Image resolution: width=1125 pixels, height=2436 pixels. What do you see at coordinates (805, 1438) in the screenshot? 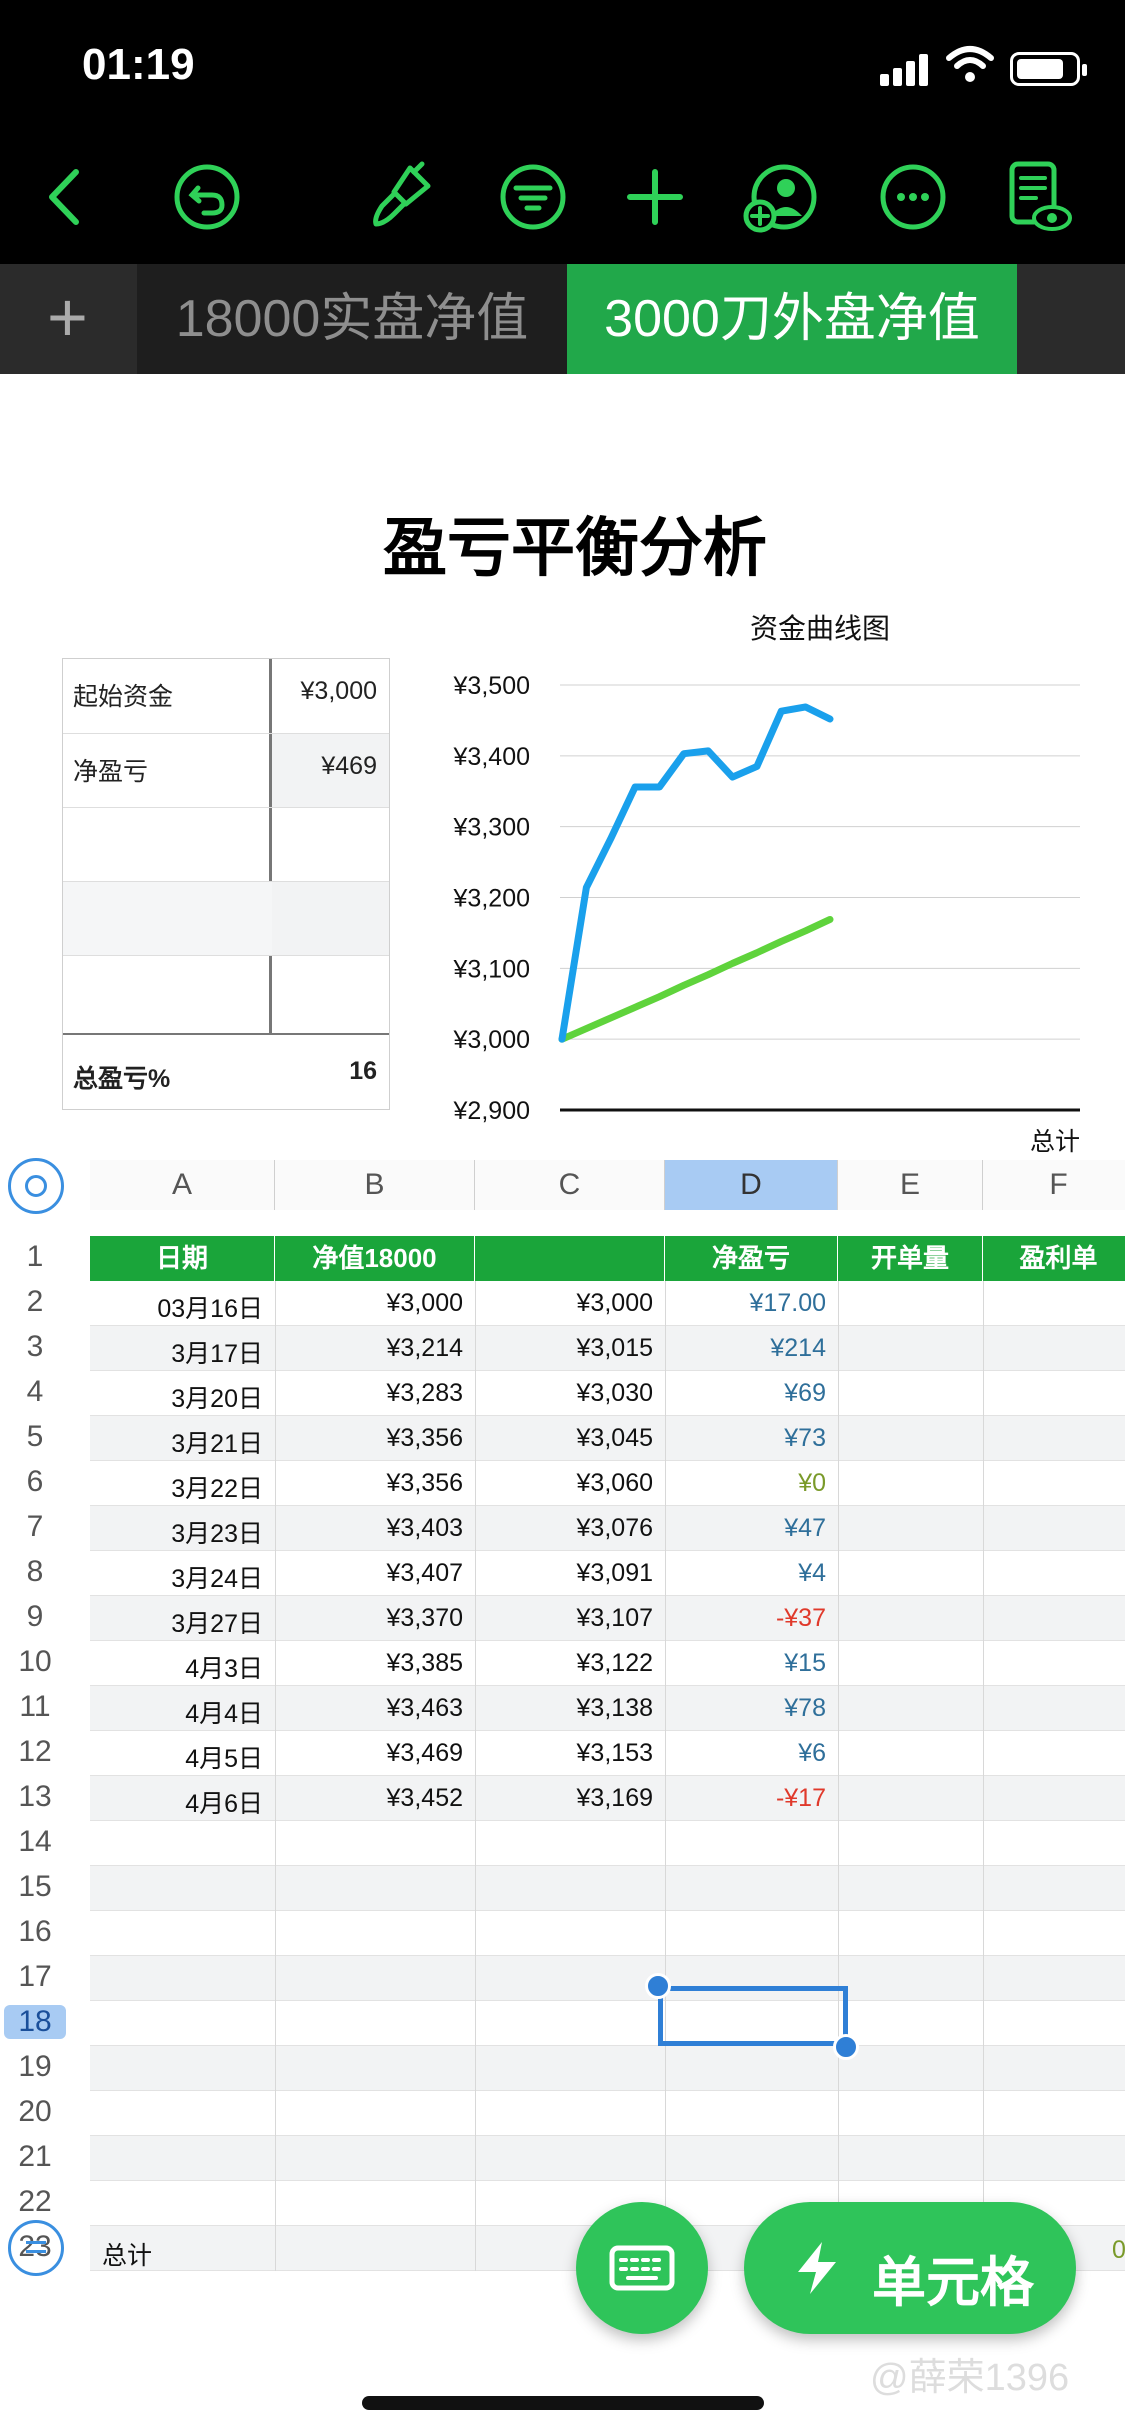
I see `table-cell: ¥73` at bounding box center [805, 1438].